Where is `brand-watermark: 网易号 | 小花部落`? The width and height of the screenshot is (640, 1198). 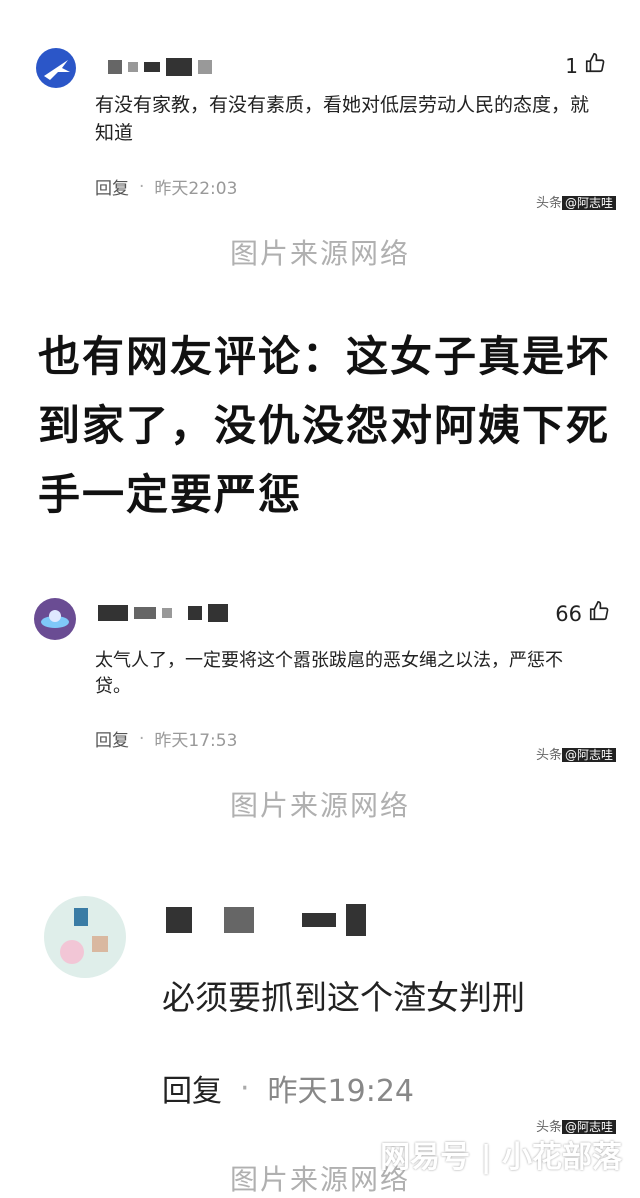 brand-watermark: 网易号 | 小花部落 is located at coordinates (501, 1157).